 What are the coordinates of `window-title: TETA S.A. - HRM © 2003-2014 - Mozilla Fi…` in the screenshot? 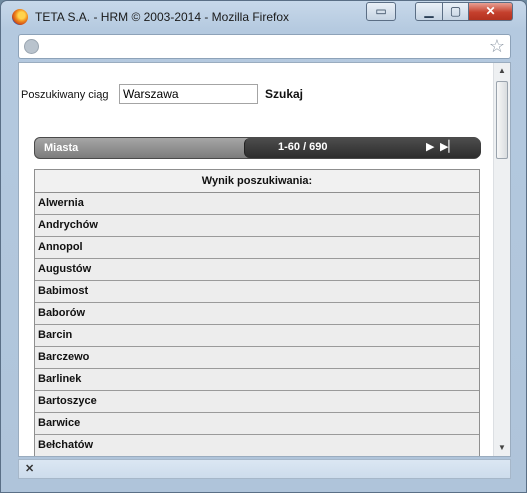 It's located at (162, 17).